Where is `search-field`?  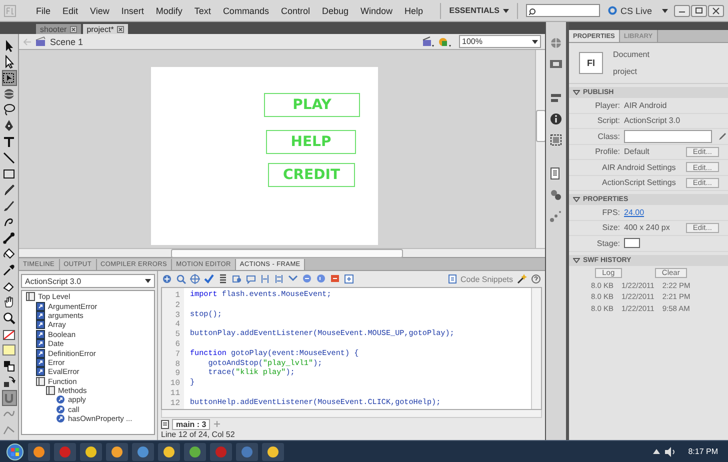
search-field is located at coordinates (563, 10).